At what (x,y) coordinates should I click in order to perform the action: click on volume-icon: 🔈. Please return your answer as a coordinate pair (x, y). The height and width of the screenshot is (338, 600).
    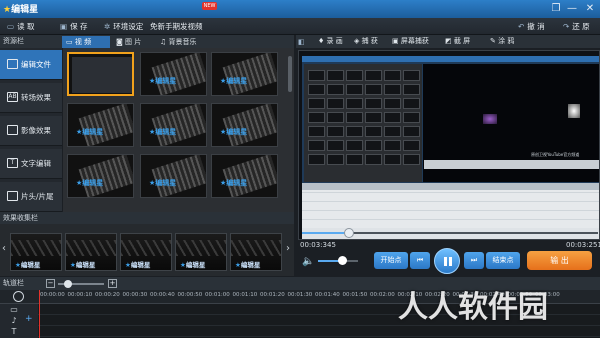
    Looking at the image, I should click on (308, 261).